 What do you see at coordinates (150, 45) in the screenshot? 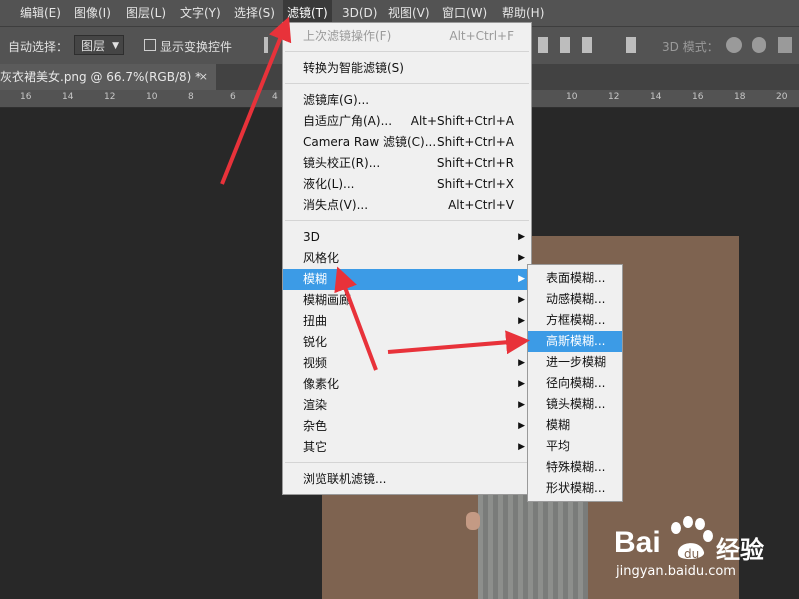
I see `show-transform-checkbox` at bounding box center [150, 45].